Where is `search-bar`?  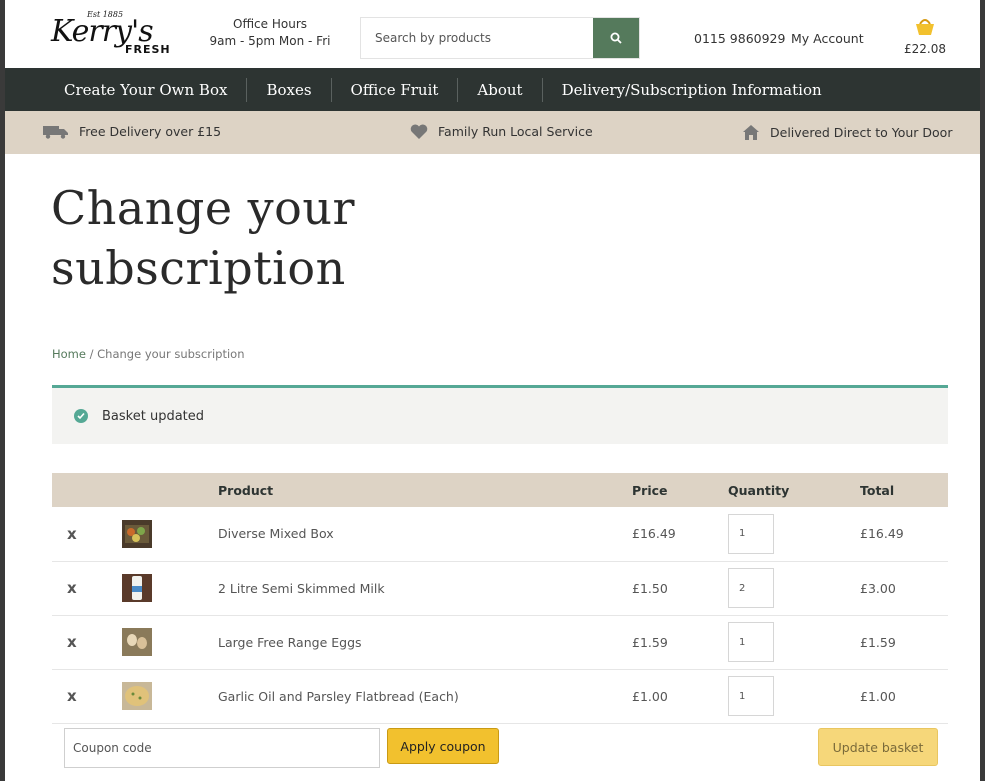 search-bar is located at coordinates (500, 38).